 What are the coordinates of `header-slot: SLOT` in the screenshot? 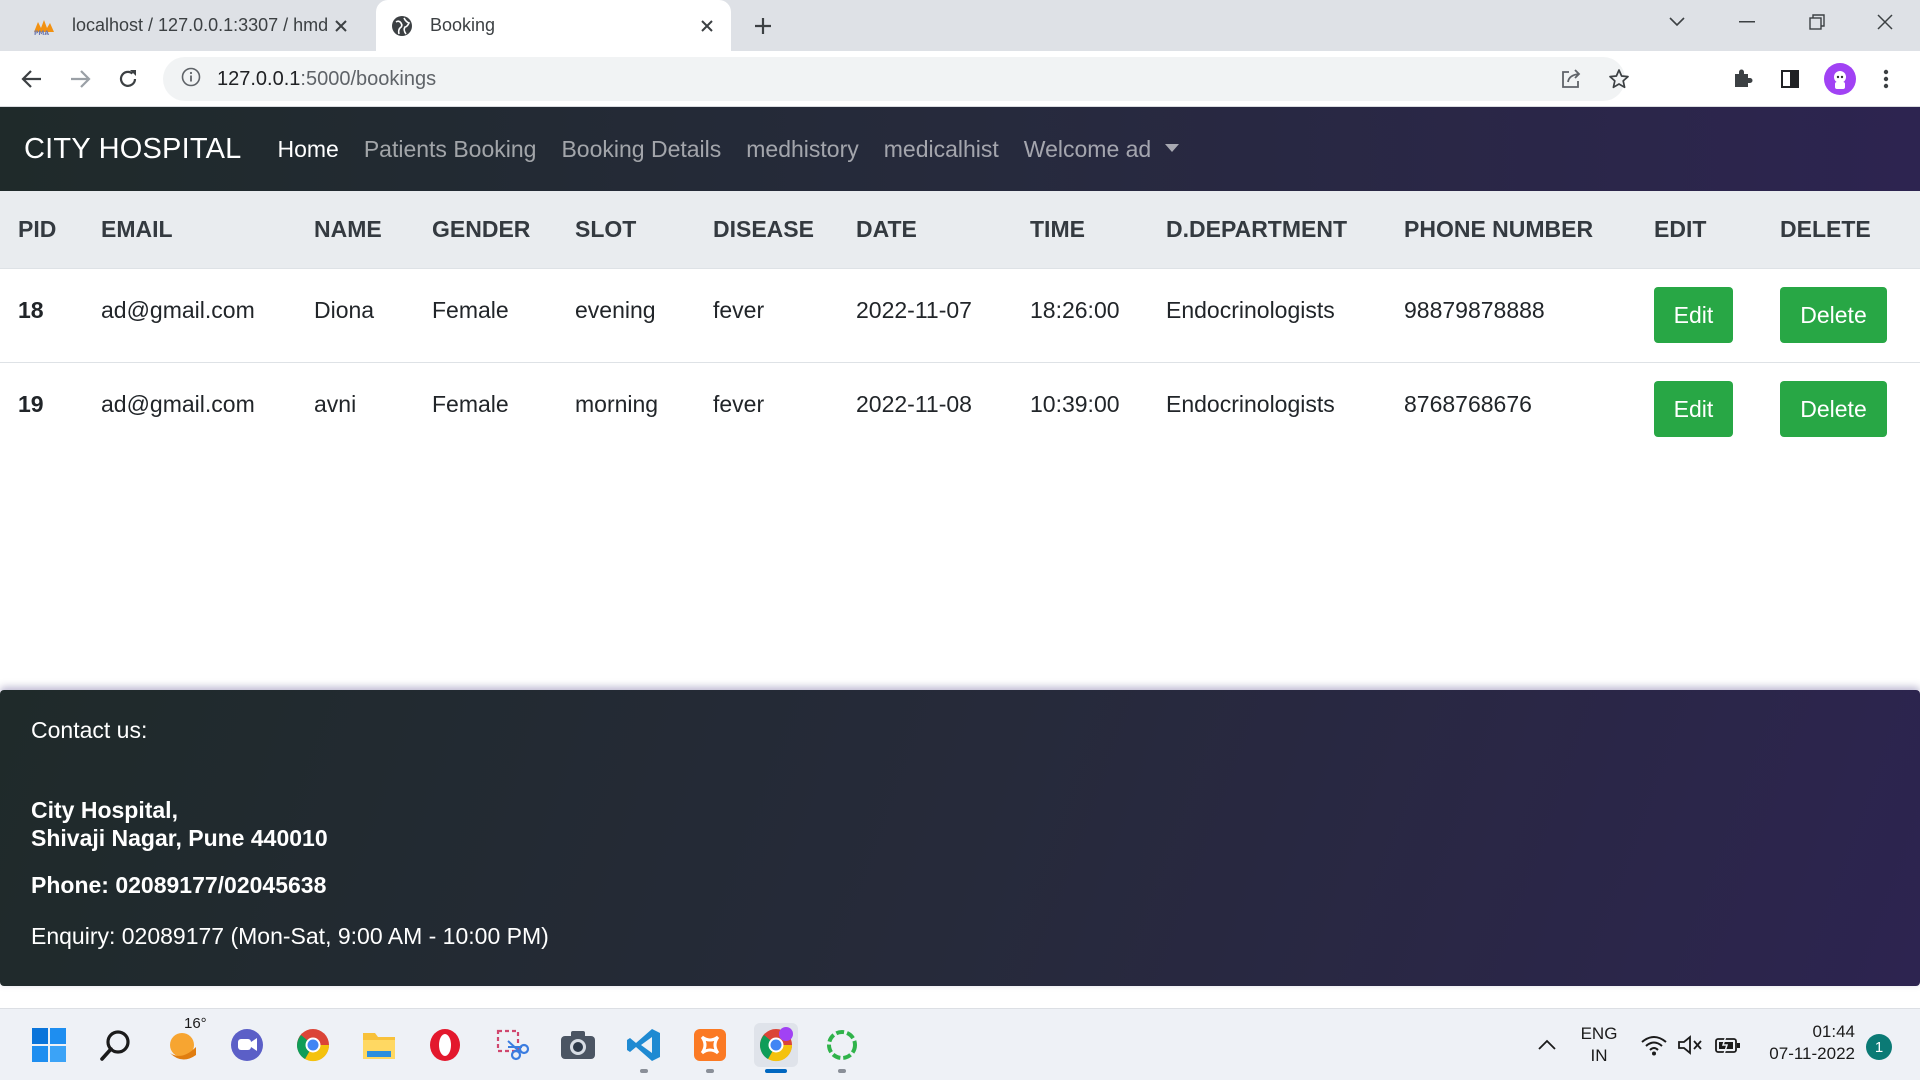 It's located at (644, 230).